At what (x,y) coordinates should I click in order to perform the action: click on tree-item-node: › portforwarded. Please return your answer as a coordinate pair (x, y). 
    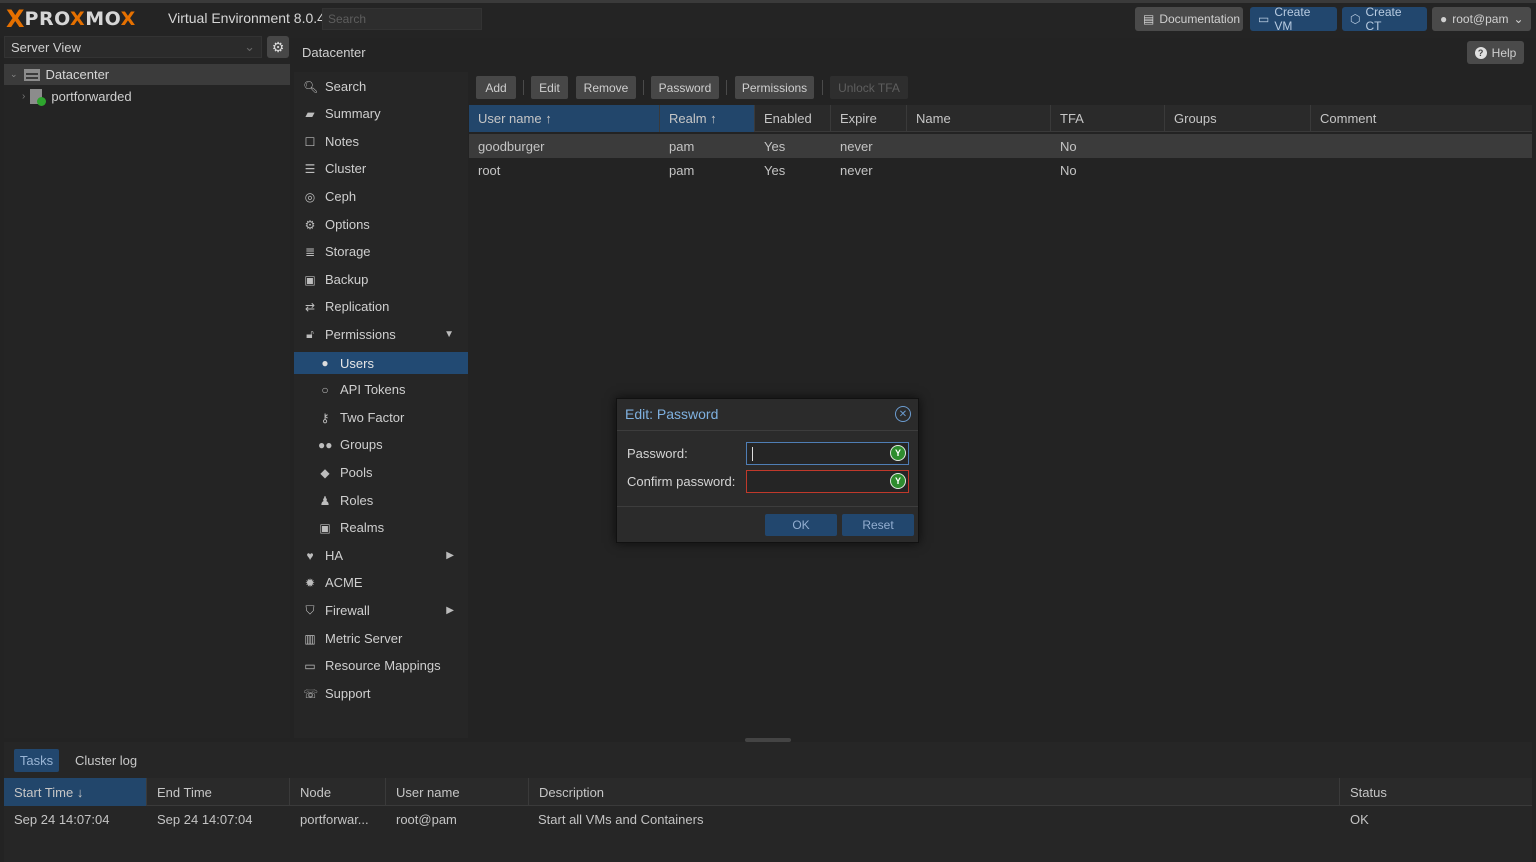
    Looking at the image, I should click on (77, 96).